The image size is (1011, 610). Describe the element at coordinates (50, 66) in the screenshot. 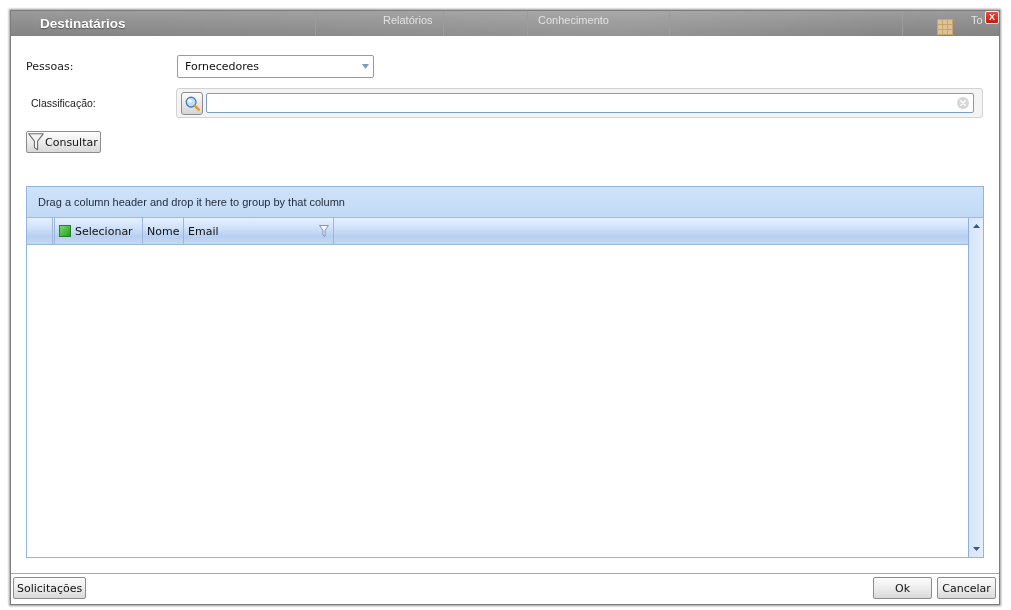

I see `field-label: Pessoas:` at that location.